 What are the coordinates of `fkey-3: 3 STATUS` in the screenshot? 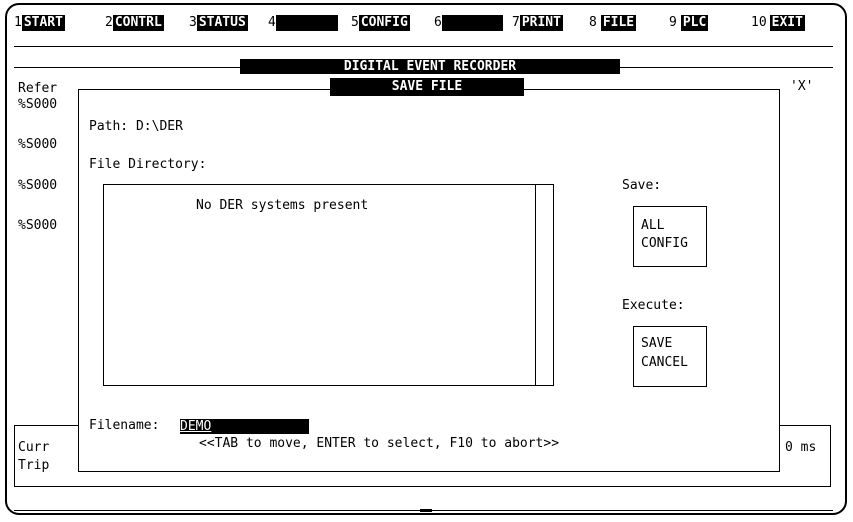 It's located at (218, 23).